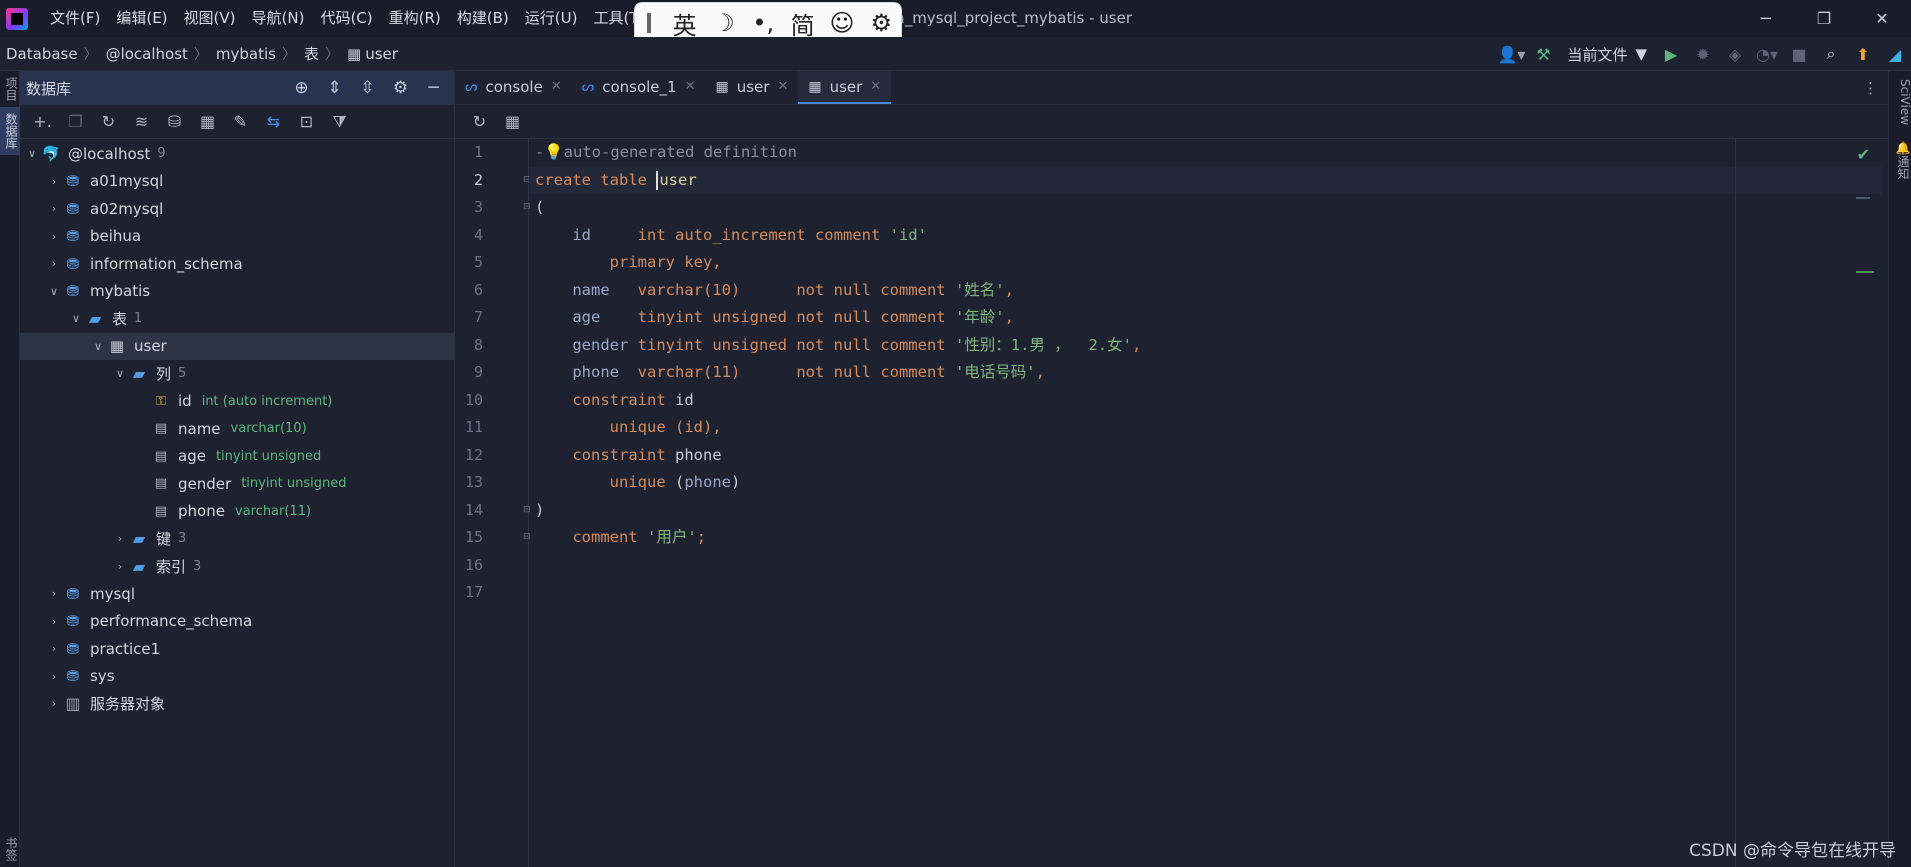  I want to click on gear-icon: ⚙, so click(400, 88).